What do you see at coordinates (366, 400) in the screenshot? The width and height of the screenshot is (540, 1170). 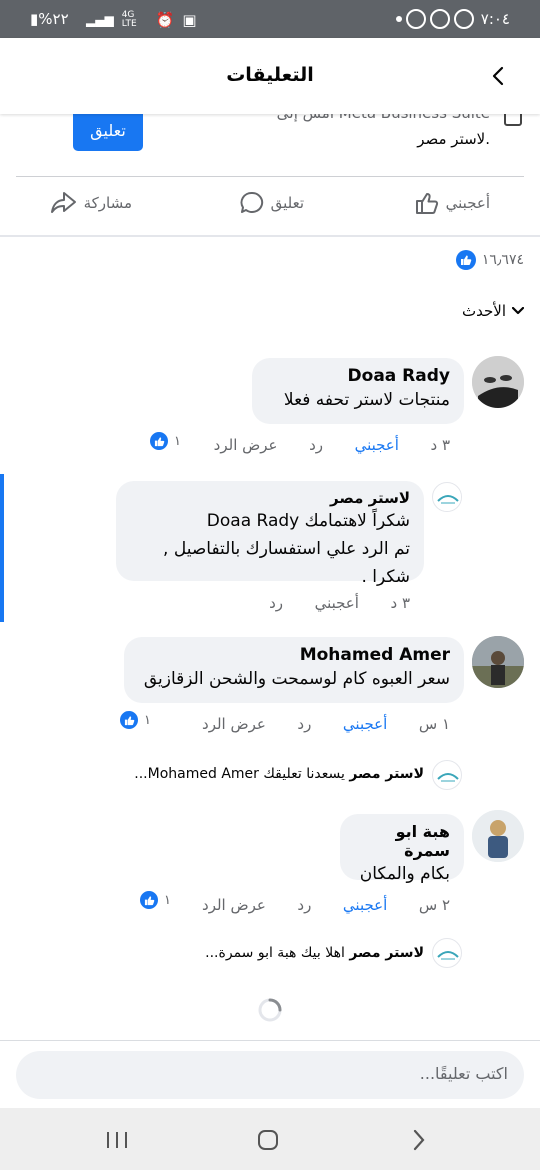 I see `comment-text: منتجات لاستر تحفه فعلا` at bounding box center [366, 400].